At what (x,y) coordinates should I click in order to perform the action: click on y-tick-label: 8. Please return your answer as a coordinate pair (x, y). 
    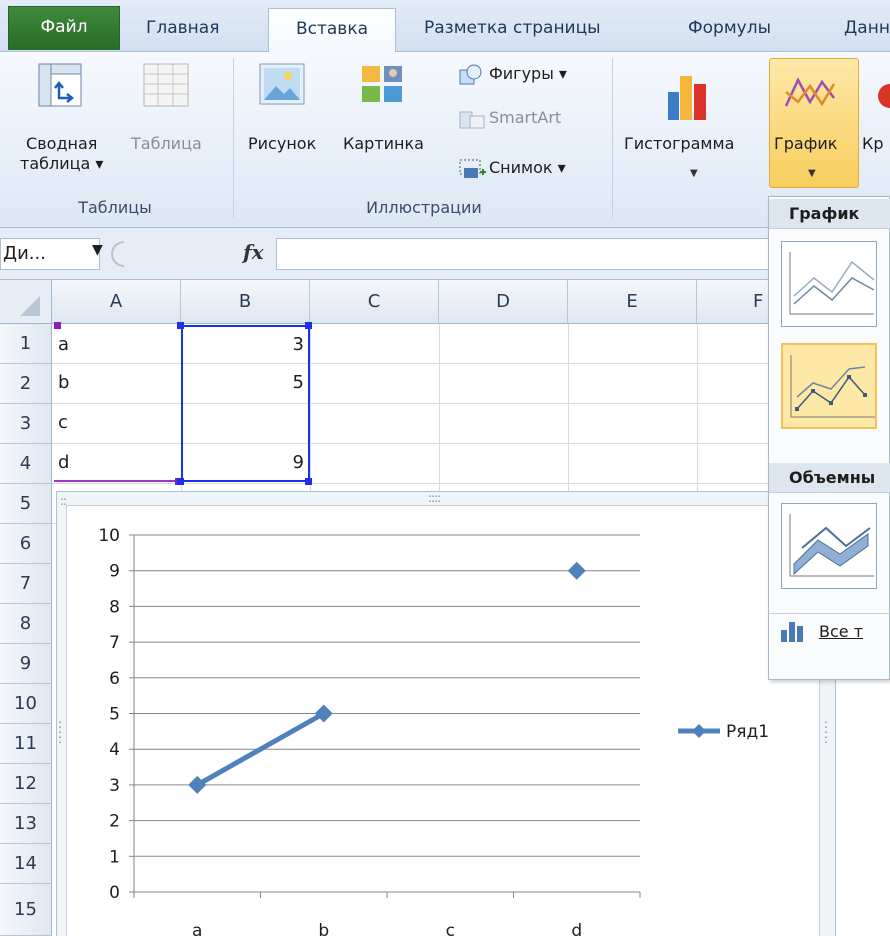
    Looking at the image, I should click on (114, 607).